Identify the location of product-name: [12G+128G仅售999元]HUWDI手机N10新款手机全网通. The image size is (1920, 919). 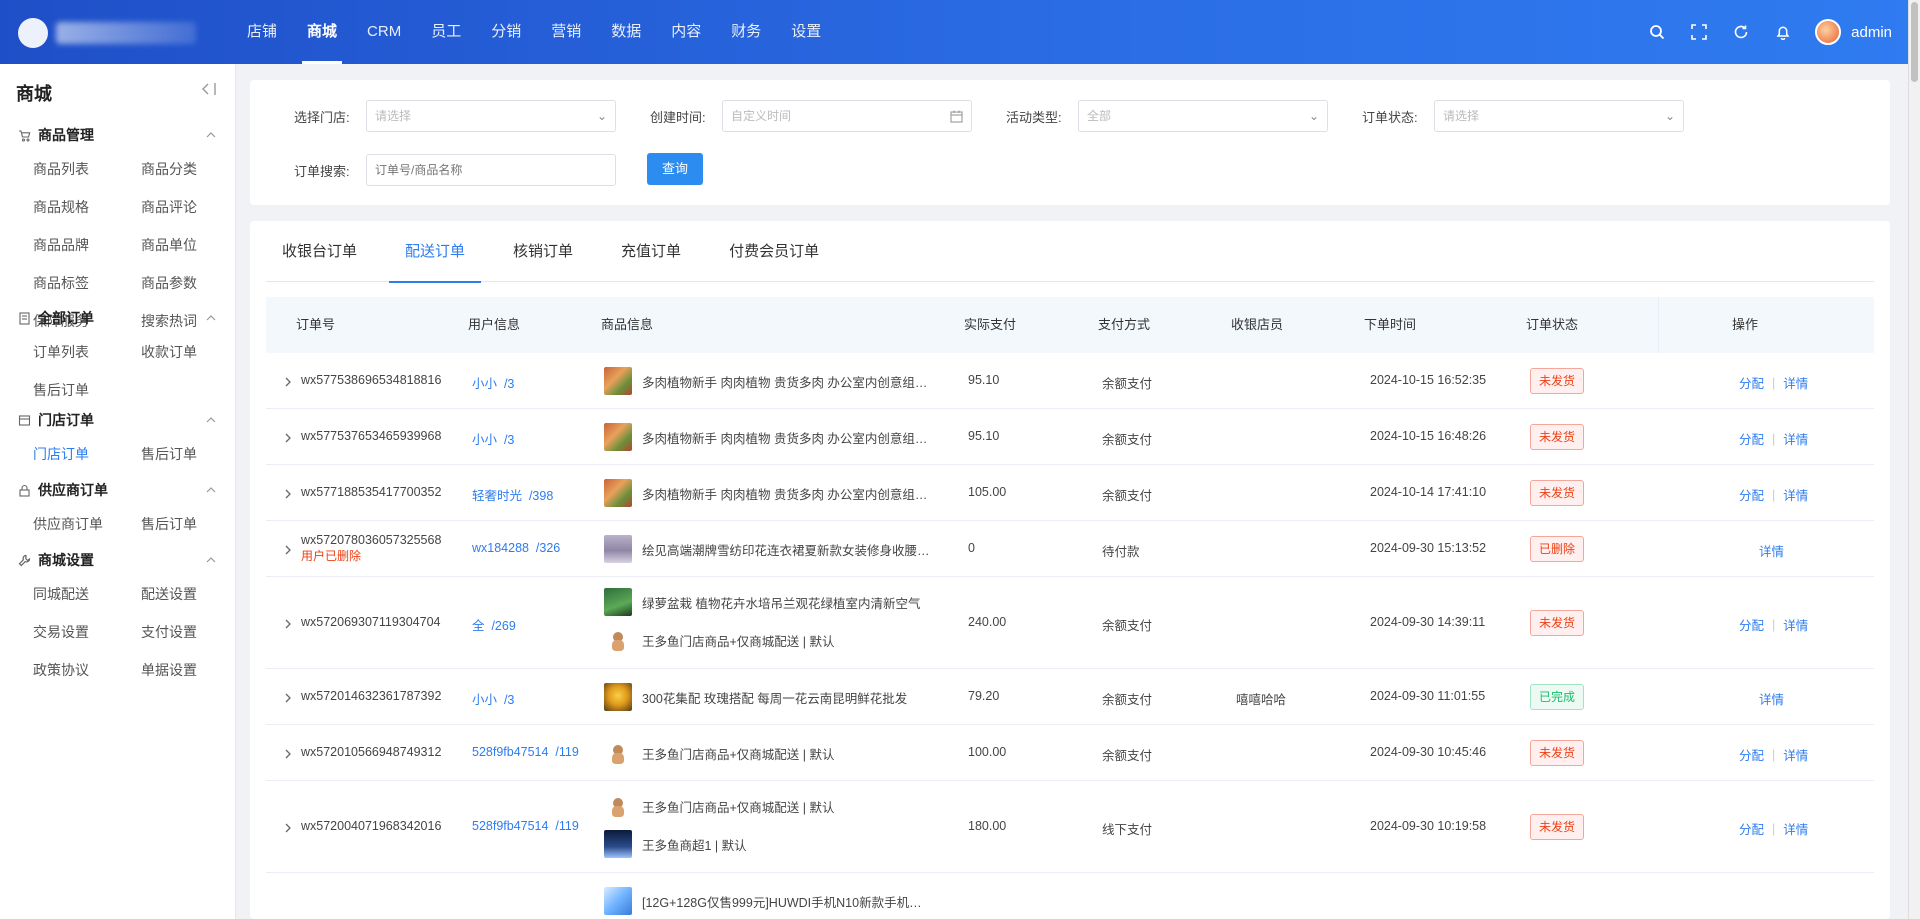
(787, 901).